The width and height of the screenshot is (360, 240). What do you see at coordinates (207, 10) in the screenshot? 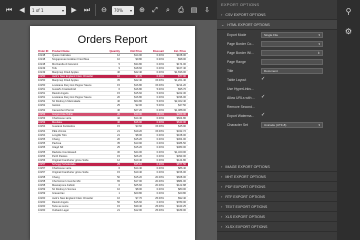
I see `export-icon: ⇩` at bounding box center [207, 10].